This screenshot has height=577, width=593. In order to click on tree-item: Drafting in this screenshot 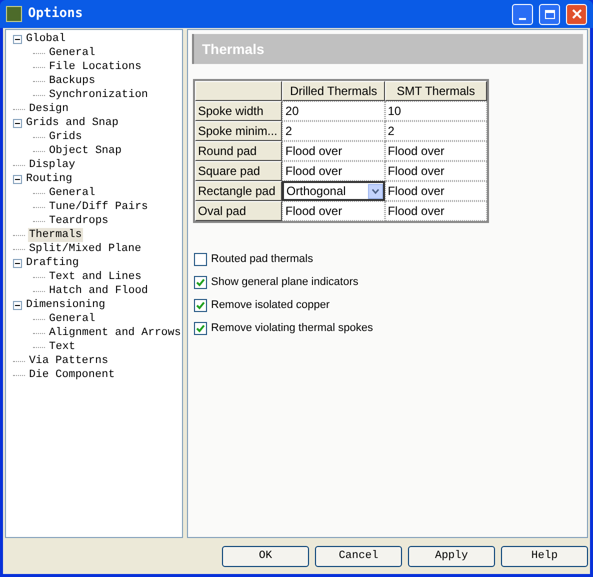, I will do `click(52, 263)`.